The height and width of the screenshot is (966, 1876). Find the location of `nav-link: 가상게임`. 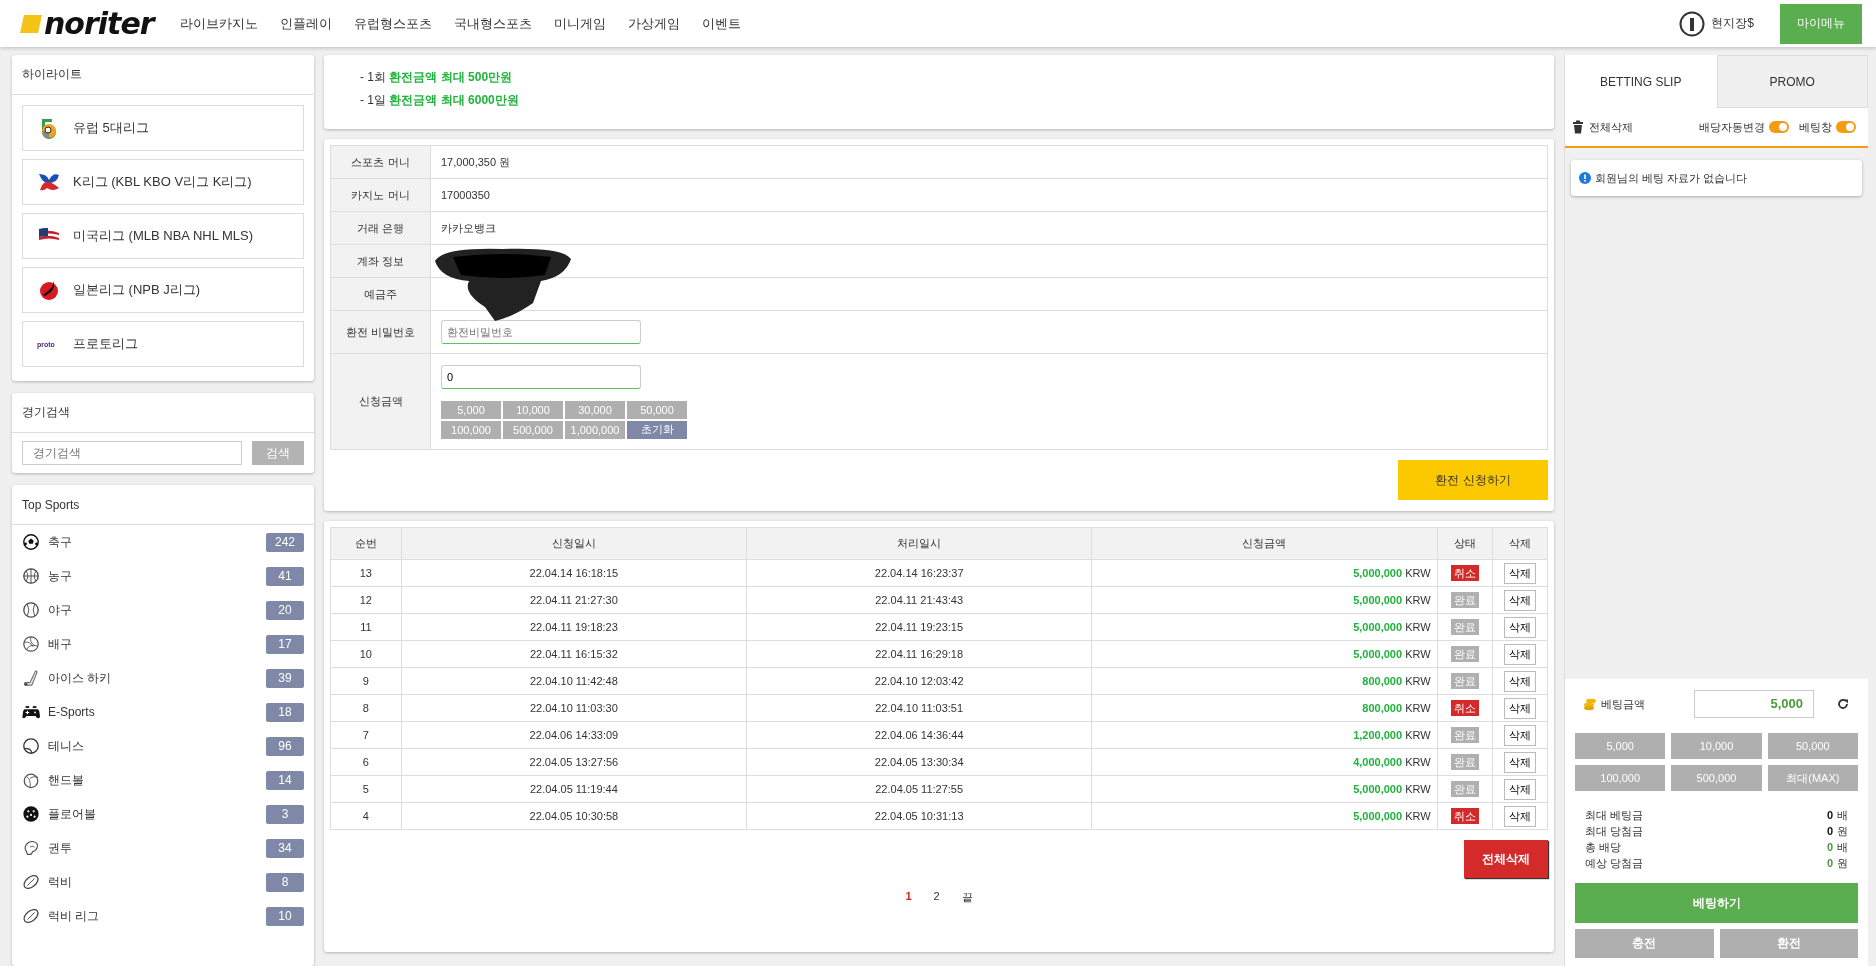

nav-link: 가상게임 is located at coordinates (653, 23).